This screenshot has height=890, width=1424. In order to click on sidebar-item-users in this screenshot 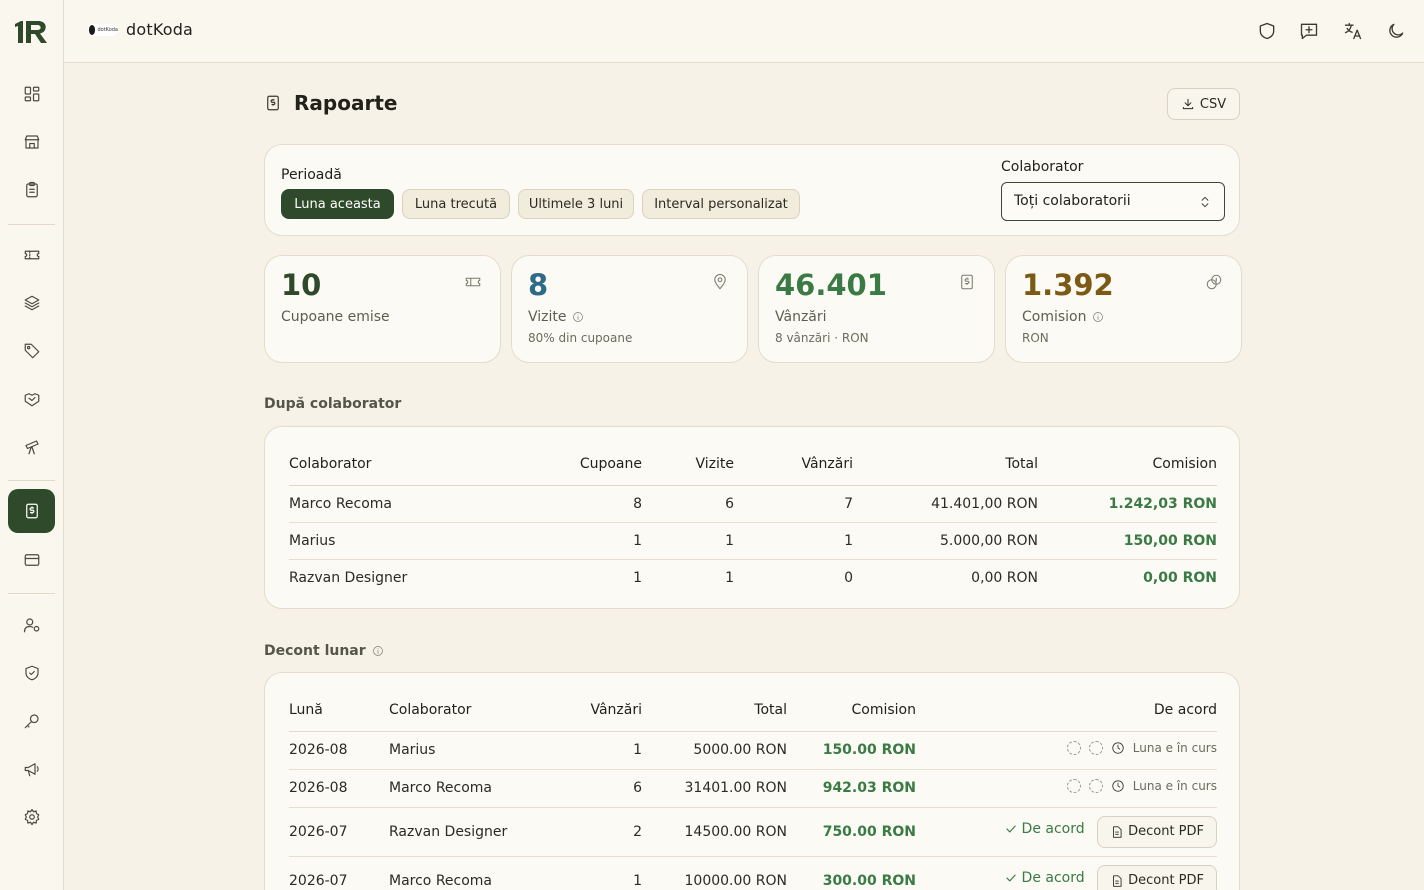, I will do `click(31, 625)`.